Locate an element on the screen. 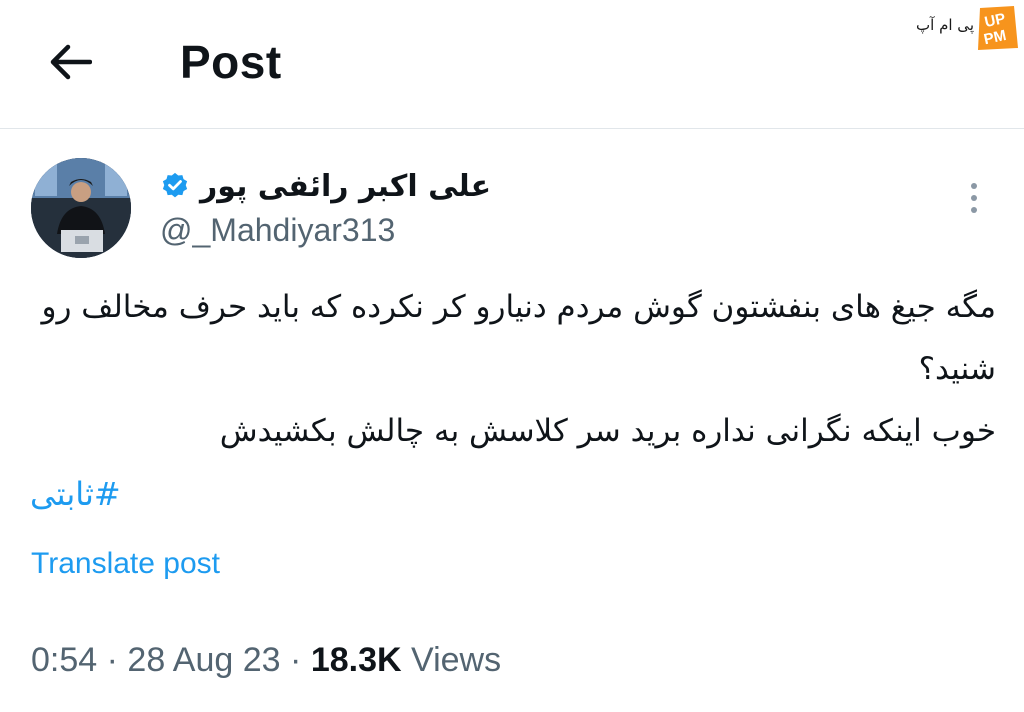 Image resolution: width=1024 pixels, height=712 pixels. watermark: پی ام آپ UP PM is located at coordinates (964, 28).